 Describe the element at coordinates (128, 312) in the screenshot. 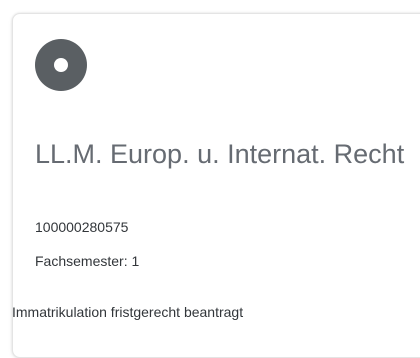

I see `enrollment-status: Immatrikulation fristgerecht beantragt` at that location.